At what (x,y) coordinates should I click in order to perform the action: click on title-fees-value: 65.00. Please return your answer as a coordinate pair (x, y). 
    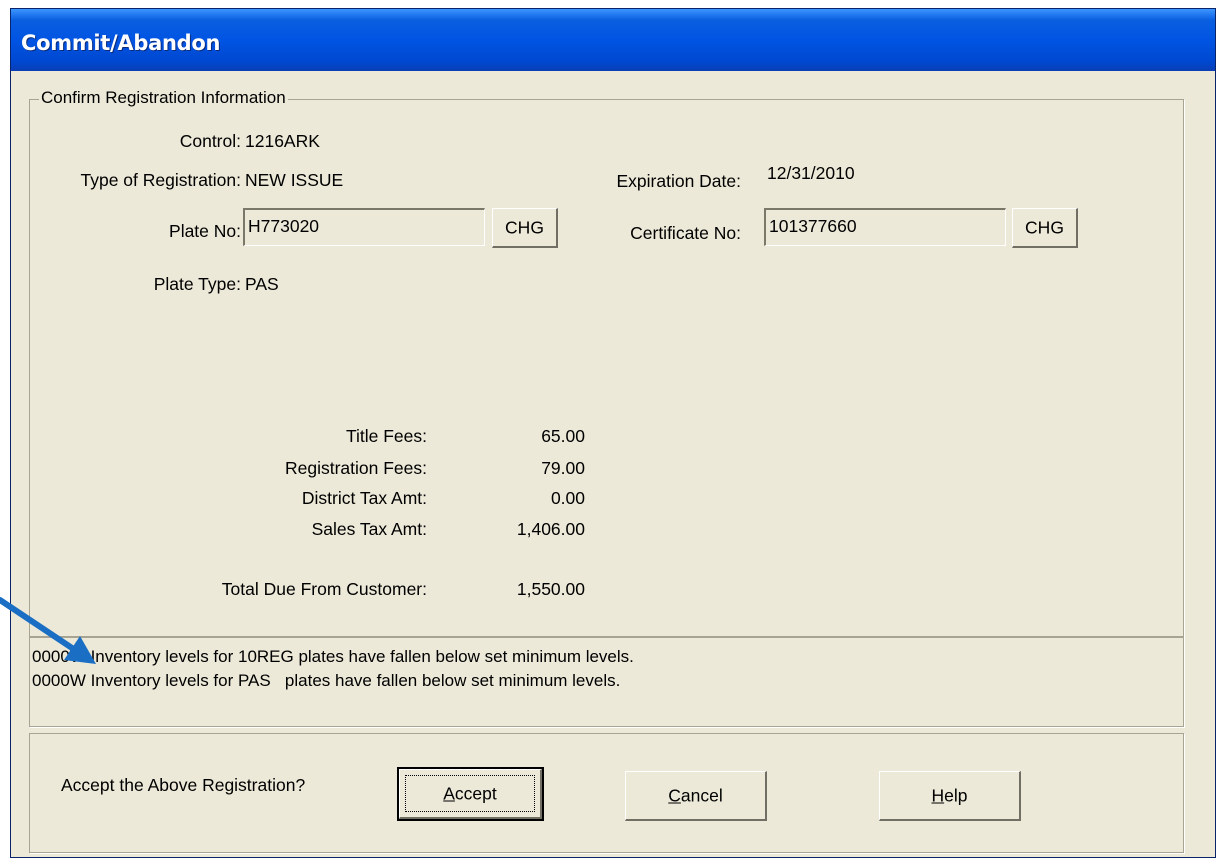
    Looking at the image, I should click on (563, 436).